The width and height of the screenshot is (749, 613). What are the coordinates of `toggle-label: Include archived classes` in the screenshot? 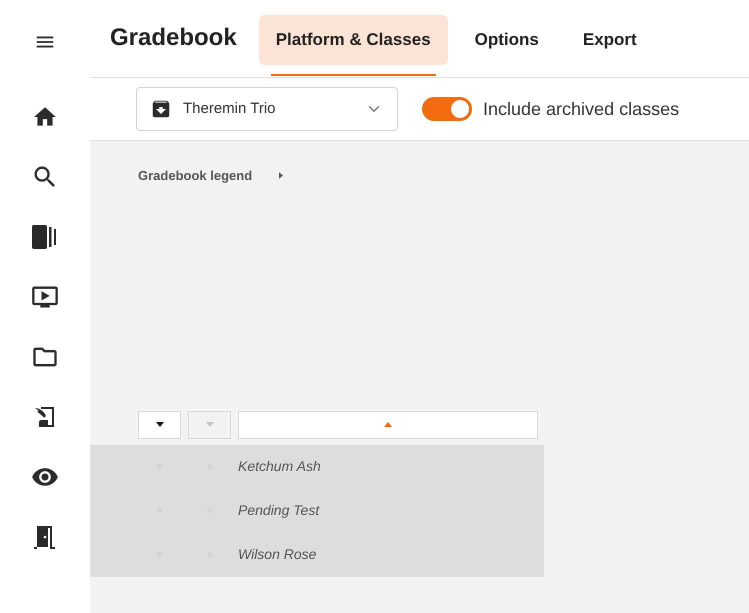 It's located at (581, 109).